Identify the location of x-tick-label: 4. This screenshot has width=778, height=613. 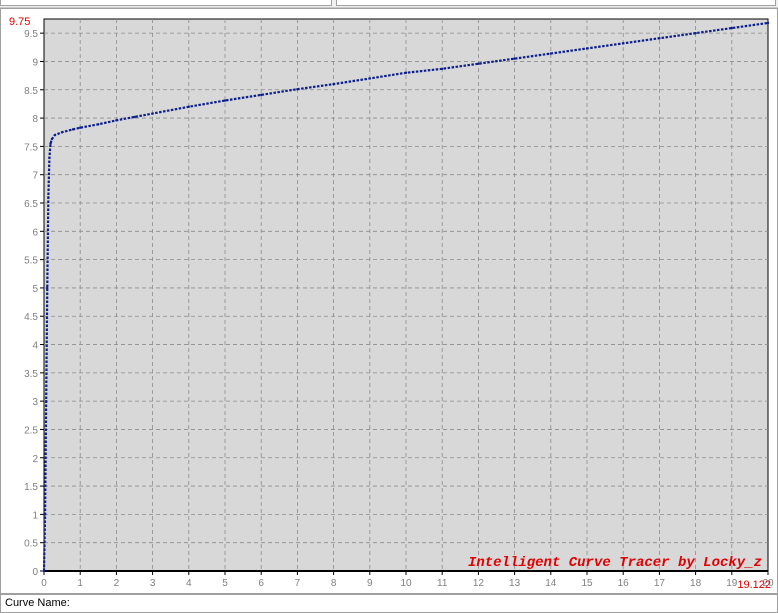
(189, 583).